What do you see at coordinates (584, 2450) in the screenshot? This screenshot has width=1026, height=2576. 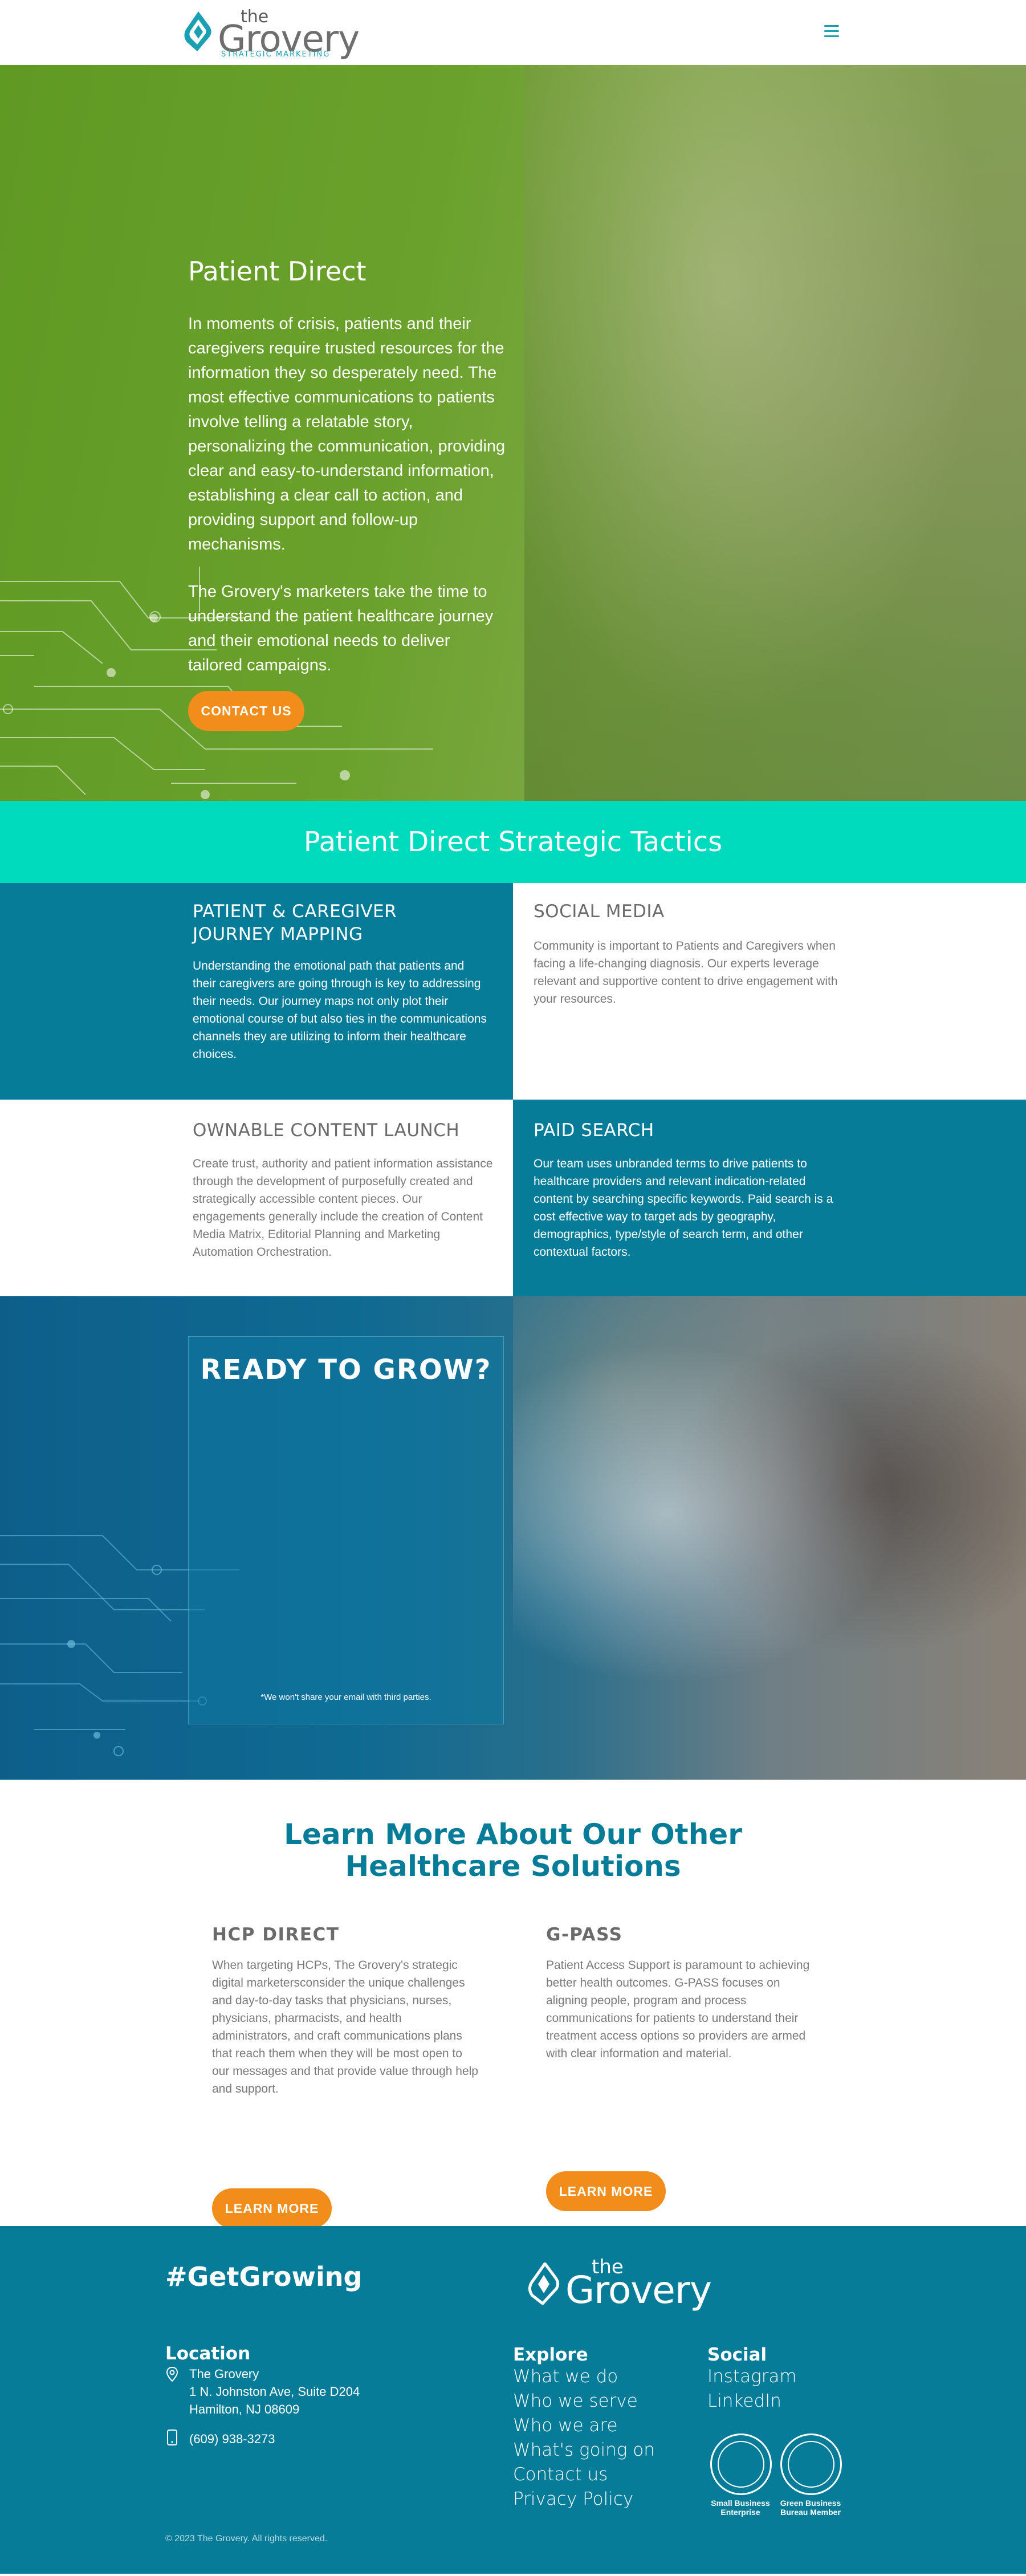 I see `footer-link-whats-going-on: What's going on` at bounding box center [584, 2450].